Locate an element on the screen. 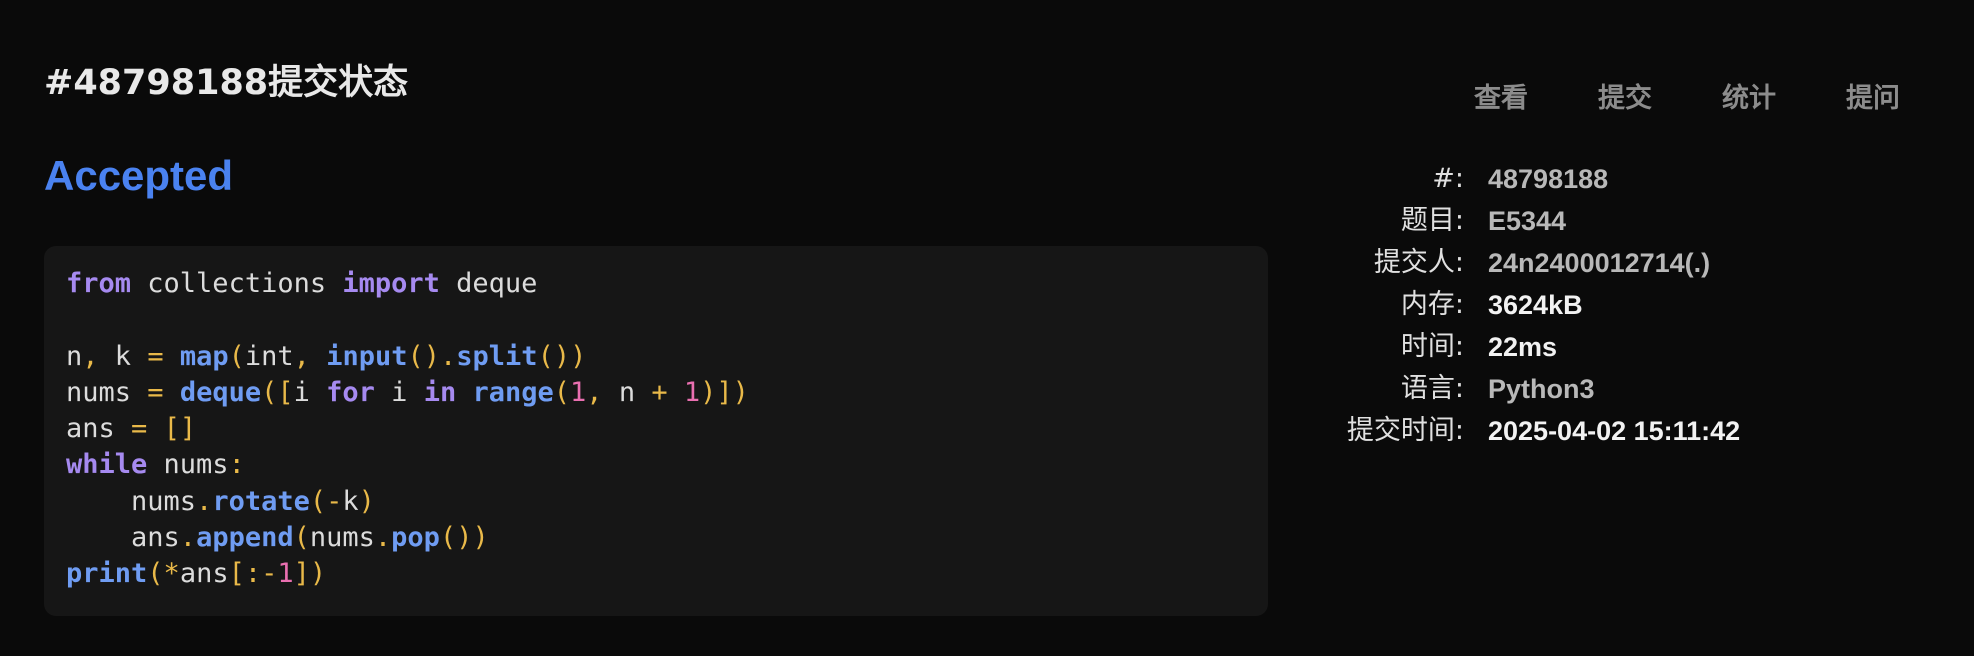 Image resolution: width=1974 pixels, height=656 pixels. nav-ask-link: 提问 is located at coordinates (1873, 95).